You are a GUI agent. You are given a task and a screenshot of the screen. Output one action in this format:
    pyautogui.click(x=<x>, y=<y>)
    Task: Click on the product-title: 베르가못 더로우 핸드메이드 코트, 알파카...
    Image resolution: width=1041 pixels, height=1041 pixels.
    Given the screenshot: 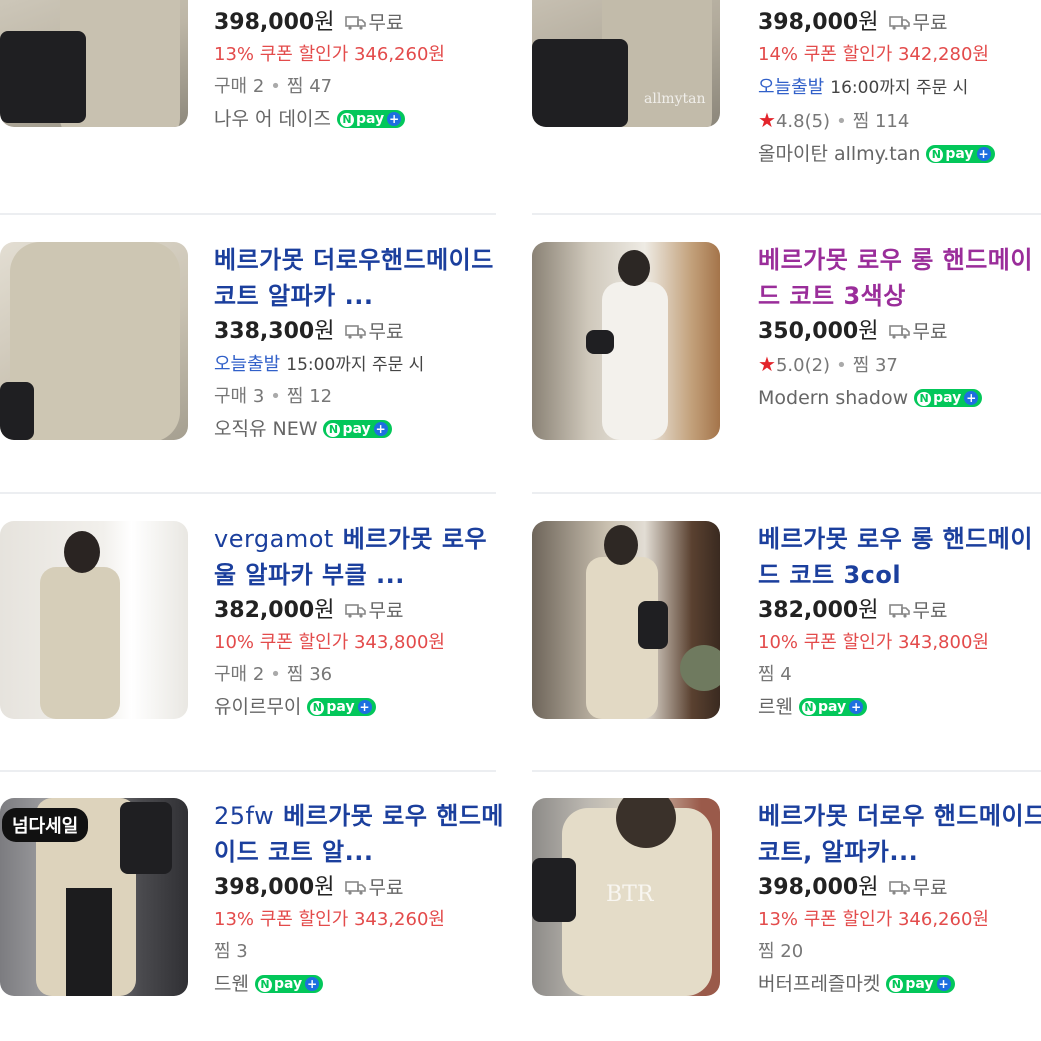 What is the action you would take?
    pyautogui.click(x=899, y=834)
    